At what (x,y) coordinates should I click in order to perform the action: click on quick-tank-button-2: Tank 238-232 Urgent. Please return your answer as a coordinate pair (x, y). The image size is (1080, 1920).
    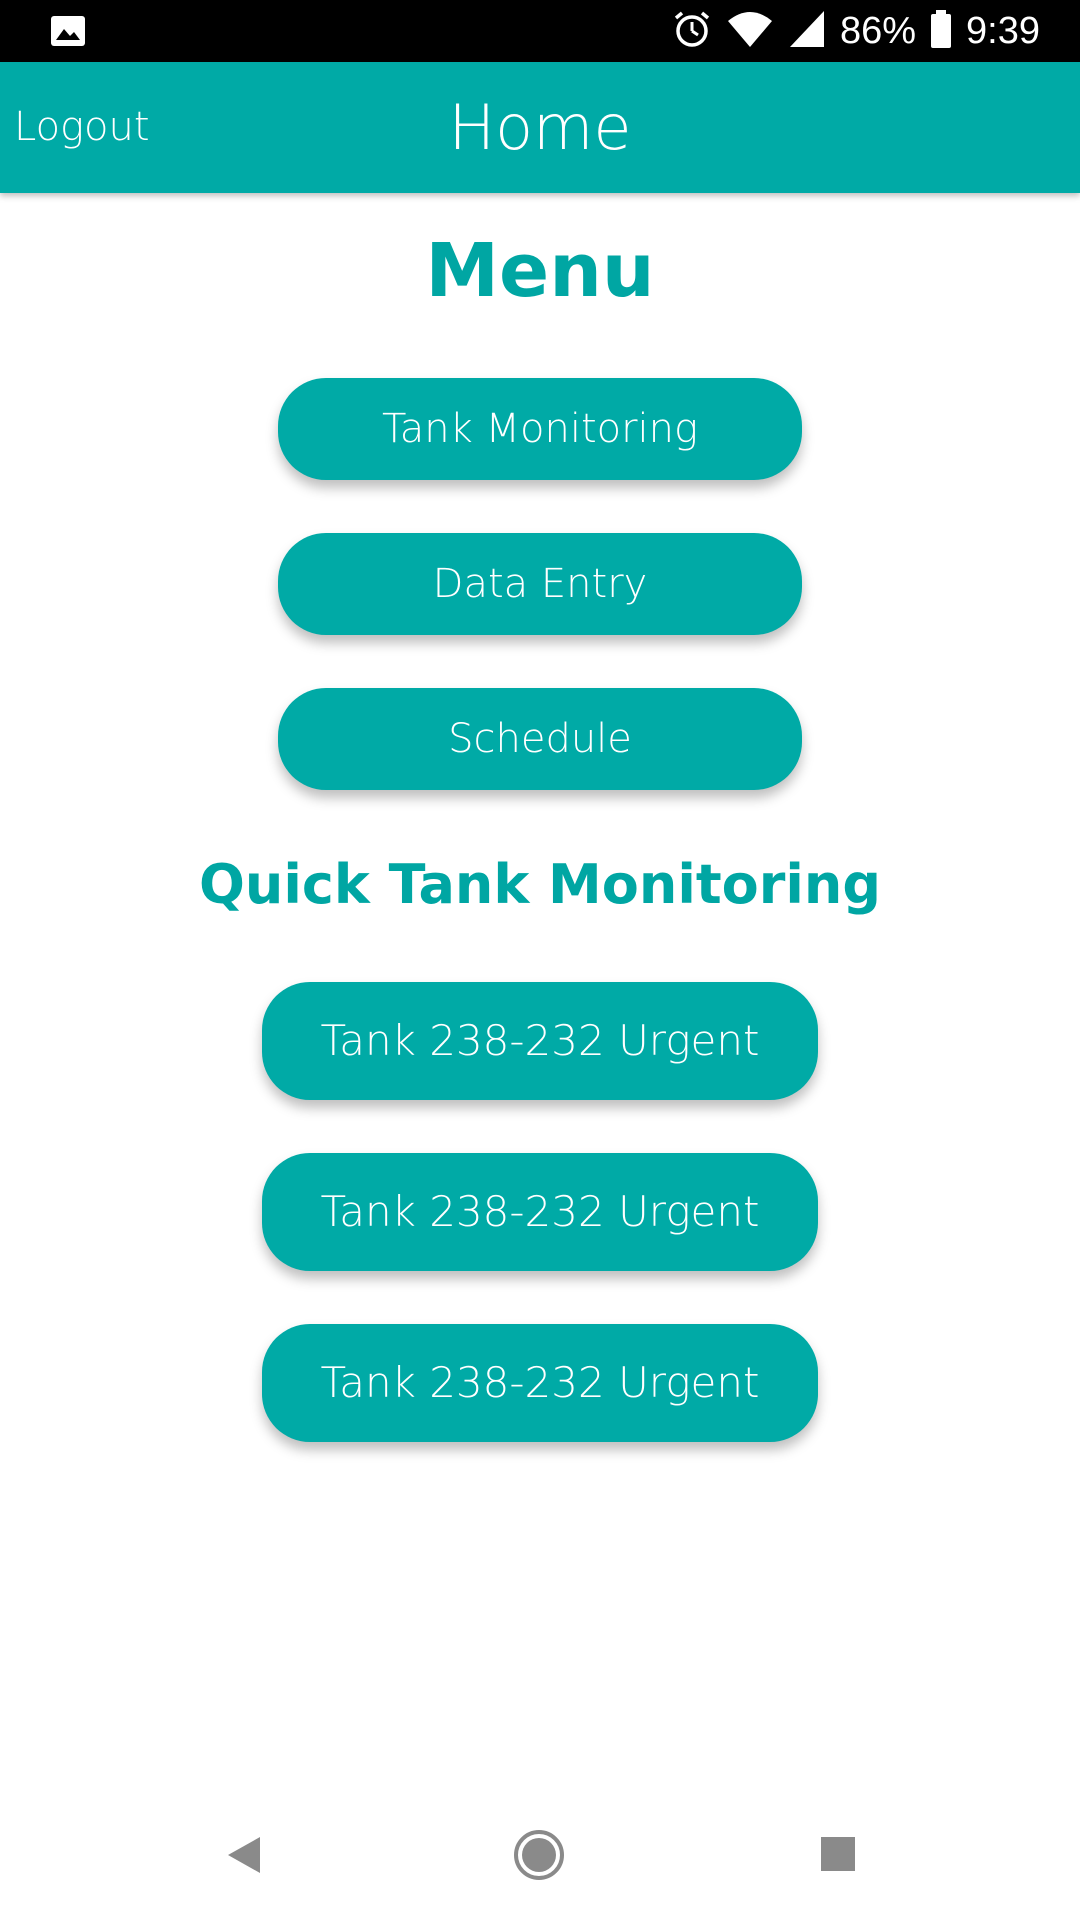
    Looking at the image, I should click on (540, 1212).